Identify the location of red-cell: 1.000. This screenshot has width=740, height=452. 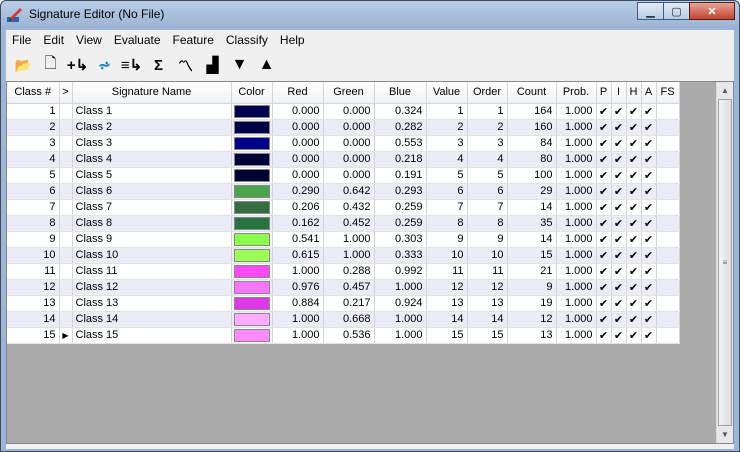
(298, 335).